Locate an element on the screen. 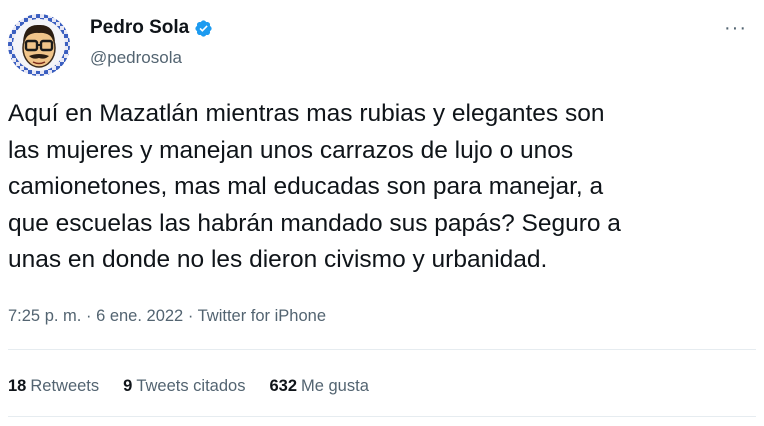  tweet-time: 7:25 p. m. is located at coordinates (44, 316).